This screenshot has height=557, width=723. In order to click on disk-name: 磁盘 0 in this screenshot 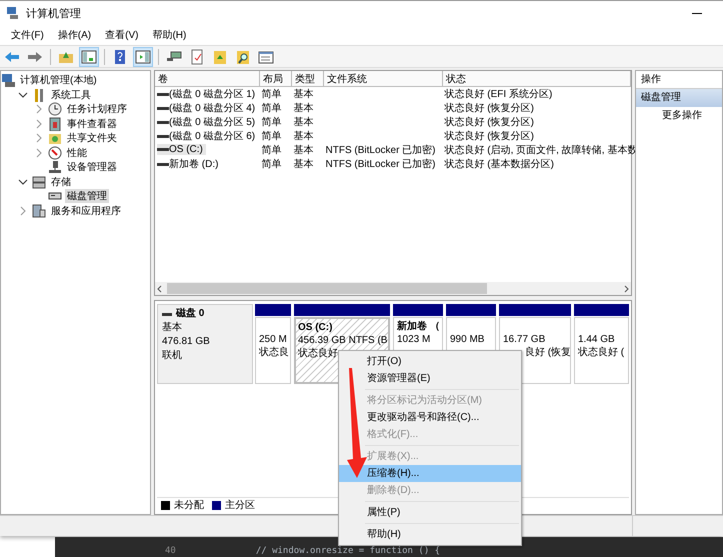, I will do `click(190, 314)`.